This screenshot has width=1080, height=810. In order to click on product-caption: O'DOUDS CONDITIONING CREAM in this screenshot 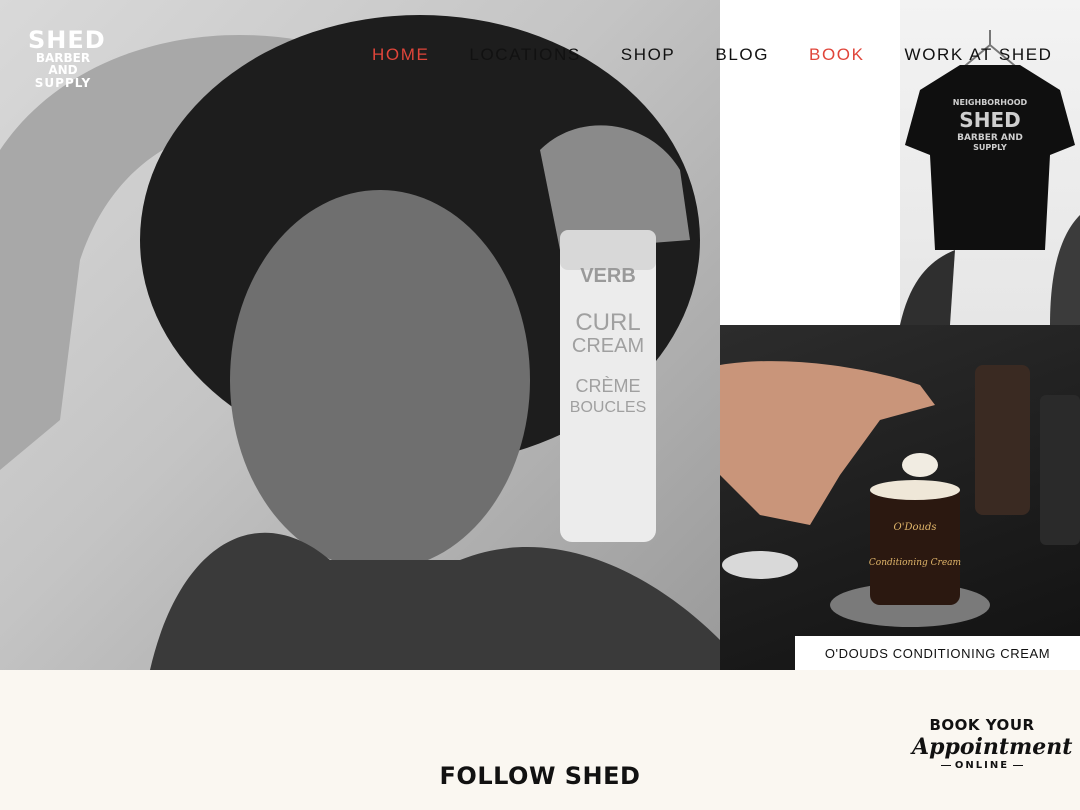, I will do `click(937, 653)`.